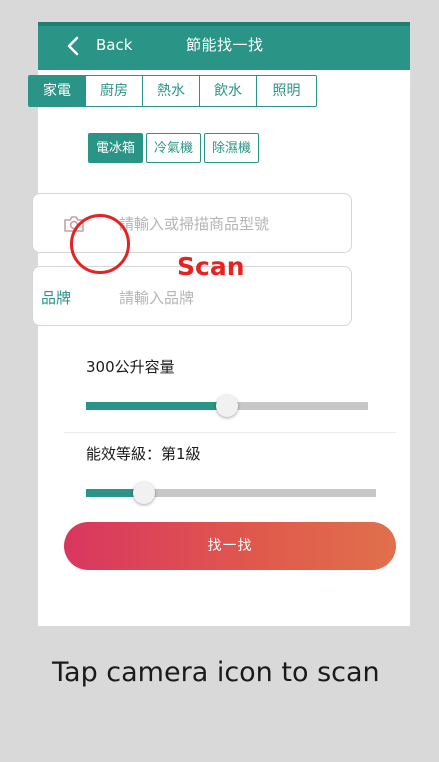 The image size is (439, 762). Describe the element at coordinates (100, 244) in the screenshot. I see `scan-highlight-circle` at that location.